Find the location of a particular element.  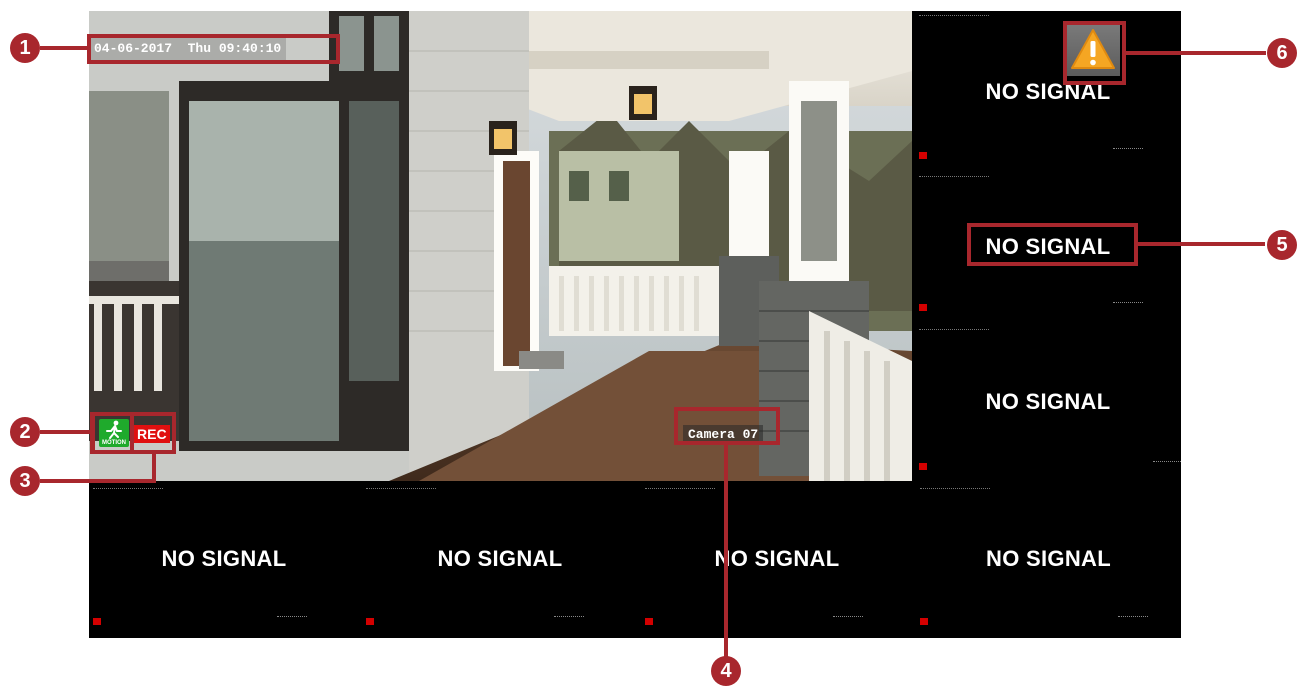

callout-marker-1: 1 is located at coordinates (25, 48).